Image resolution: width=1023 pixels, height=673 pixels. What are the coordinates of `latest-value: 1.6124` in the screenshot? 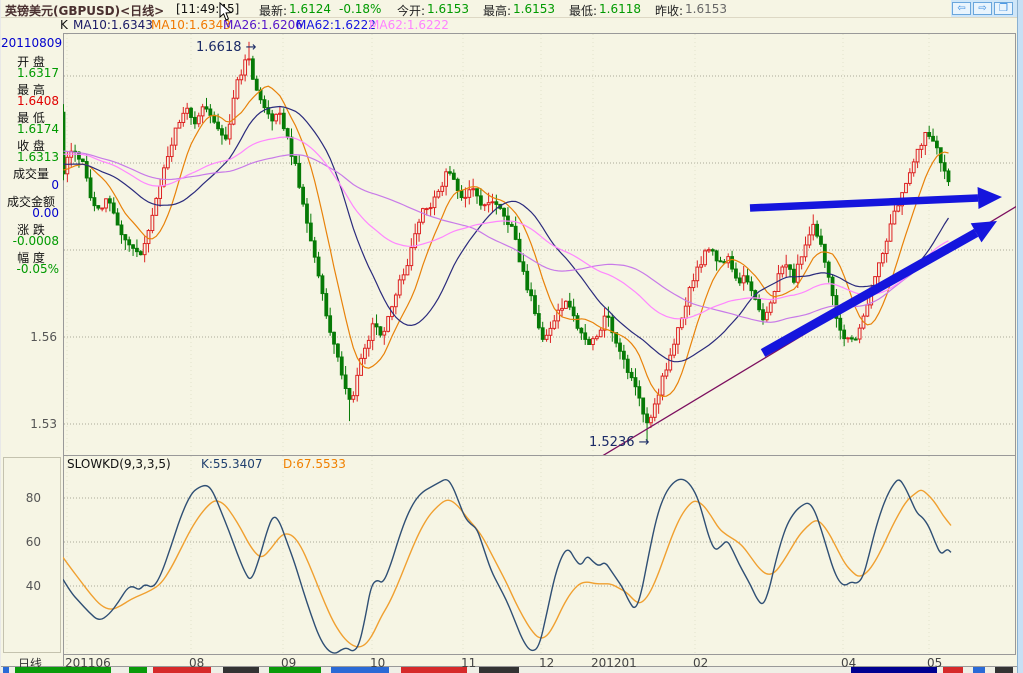 It's located at (310, 9).